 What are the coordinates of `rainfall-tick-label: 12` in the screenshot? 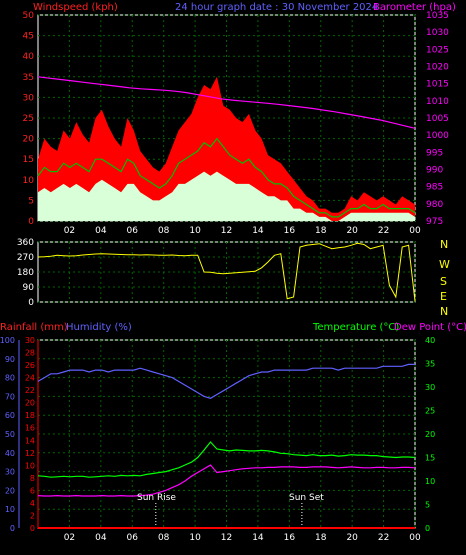 It's located at (30, 453).